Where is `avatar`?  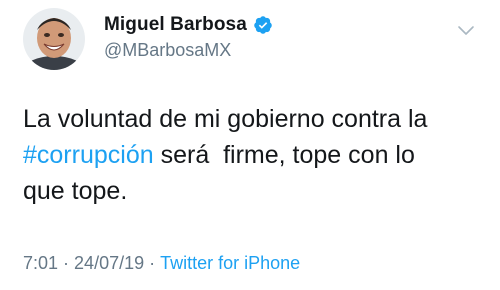
avatar is located at coordinates (54, 39).